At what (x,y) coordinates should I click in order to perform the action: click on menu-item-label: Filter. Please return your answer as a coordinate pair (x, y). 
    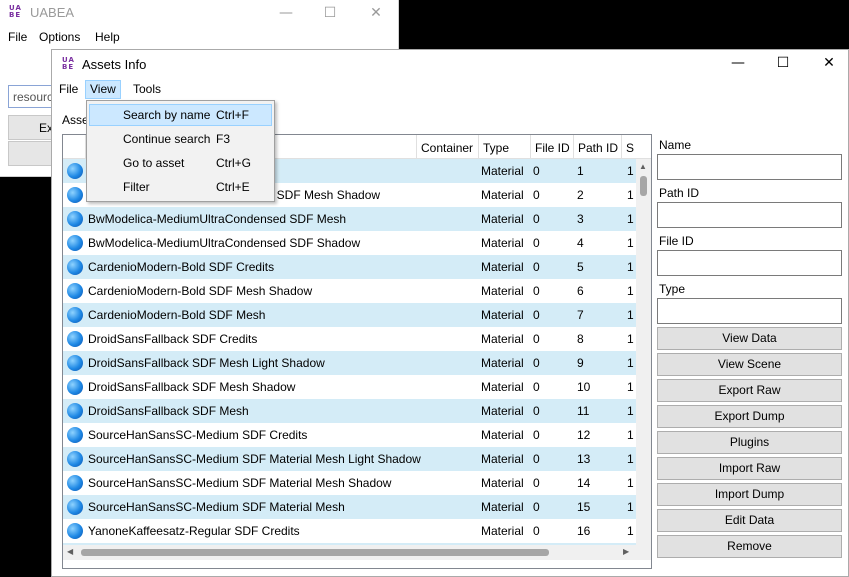
    Looking at the image, I should click on (136, 187).